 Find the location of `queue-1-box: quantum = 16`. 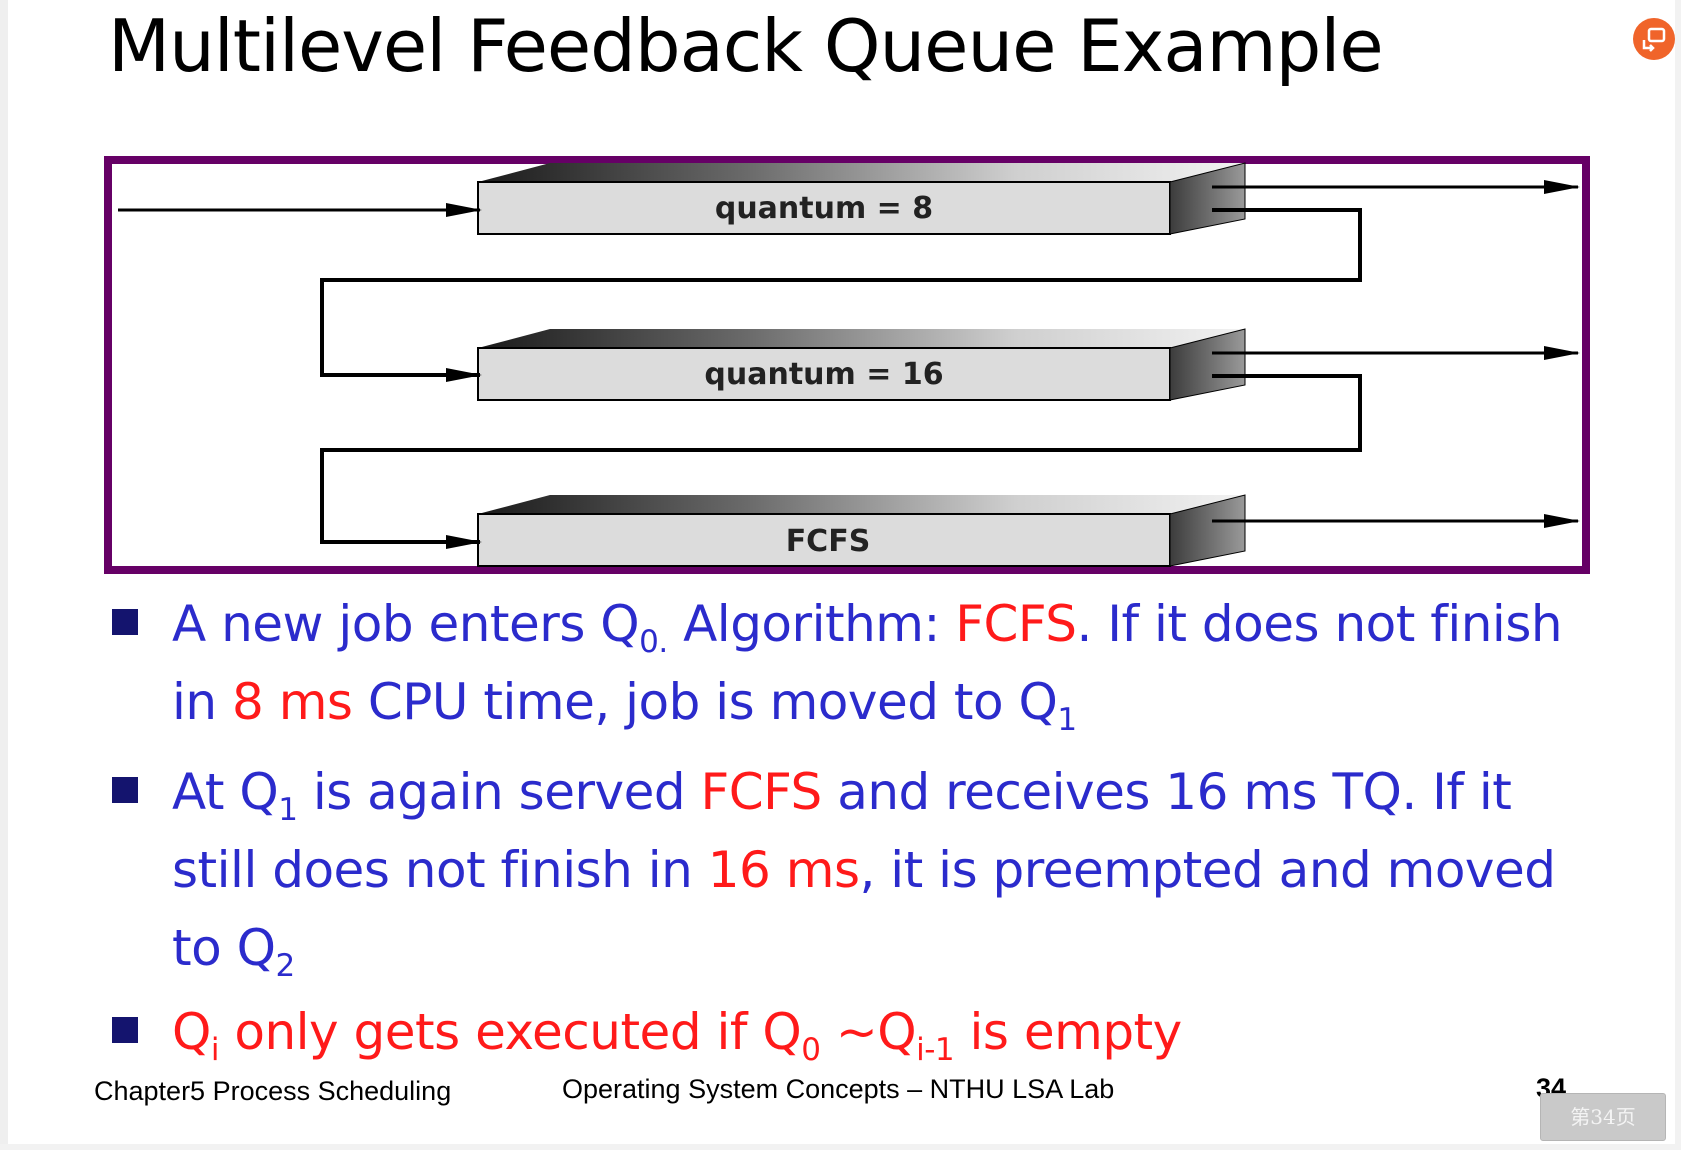

queue-1-box: quantum = 16 is located at coordinates (861, 364).